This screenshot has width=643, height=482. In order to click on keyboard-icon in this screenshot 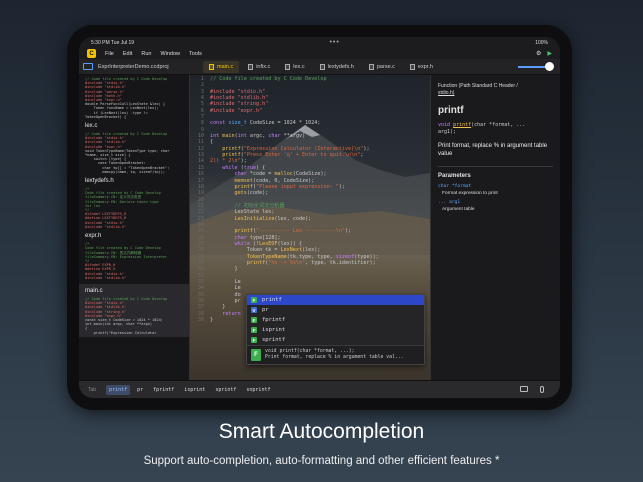, I will do `click(524, 389)`.